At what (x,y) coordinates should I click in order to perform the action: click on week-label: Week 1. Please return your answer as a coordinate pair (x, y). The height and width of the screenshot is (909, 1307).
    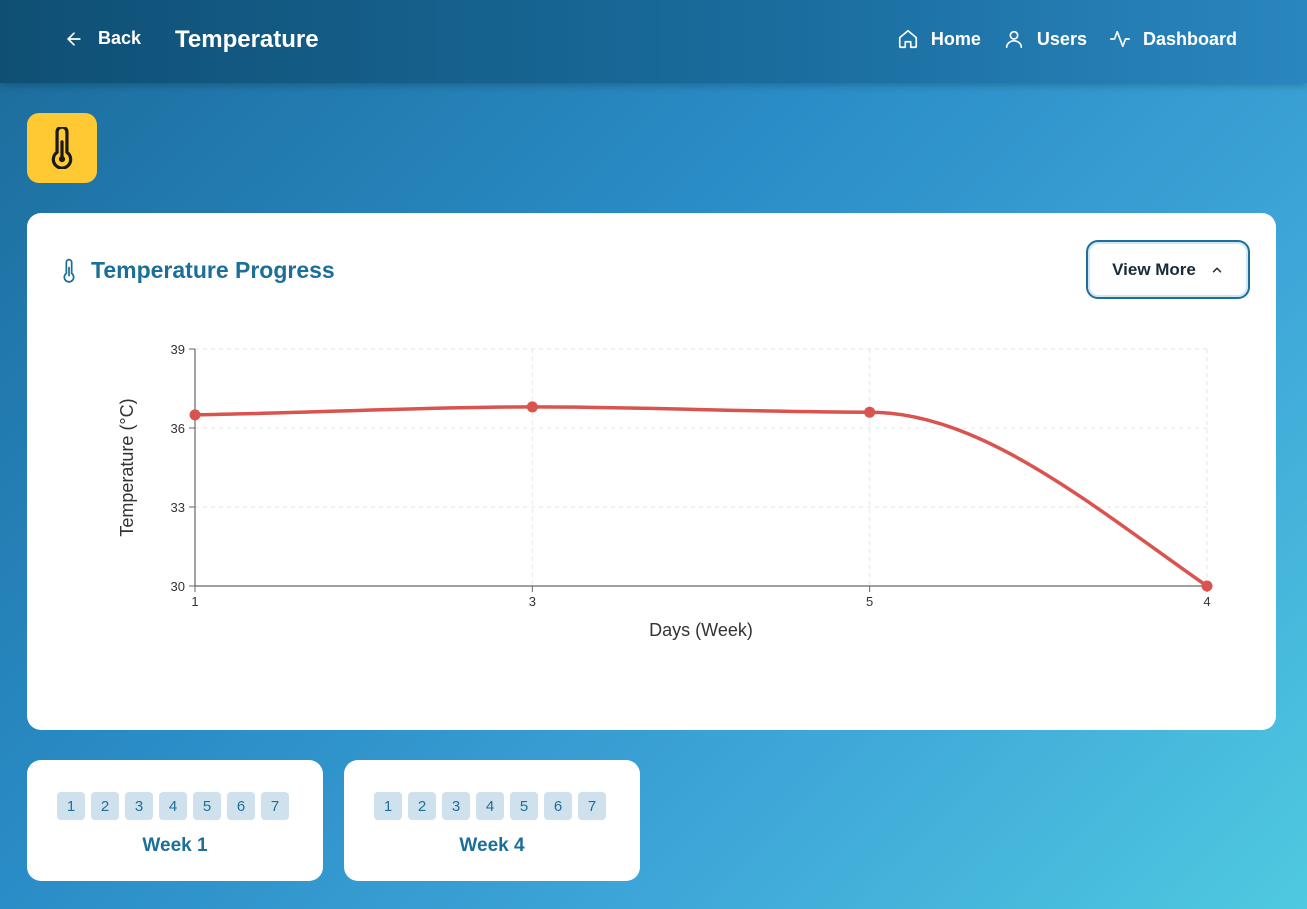
    Looking at the image, I should click on (175, 845).